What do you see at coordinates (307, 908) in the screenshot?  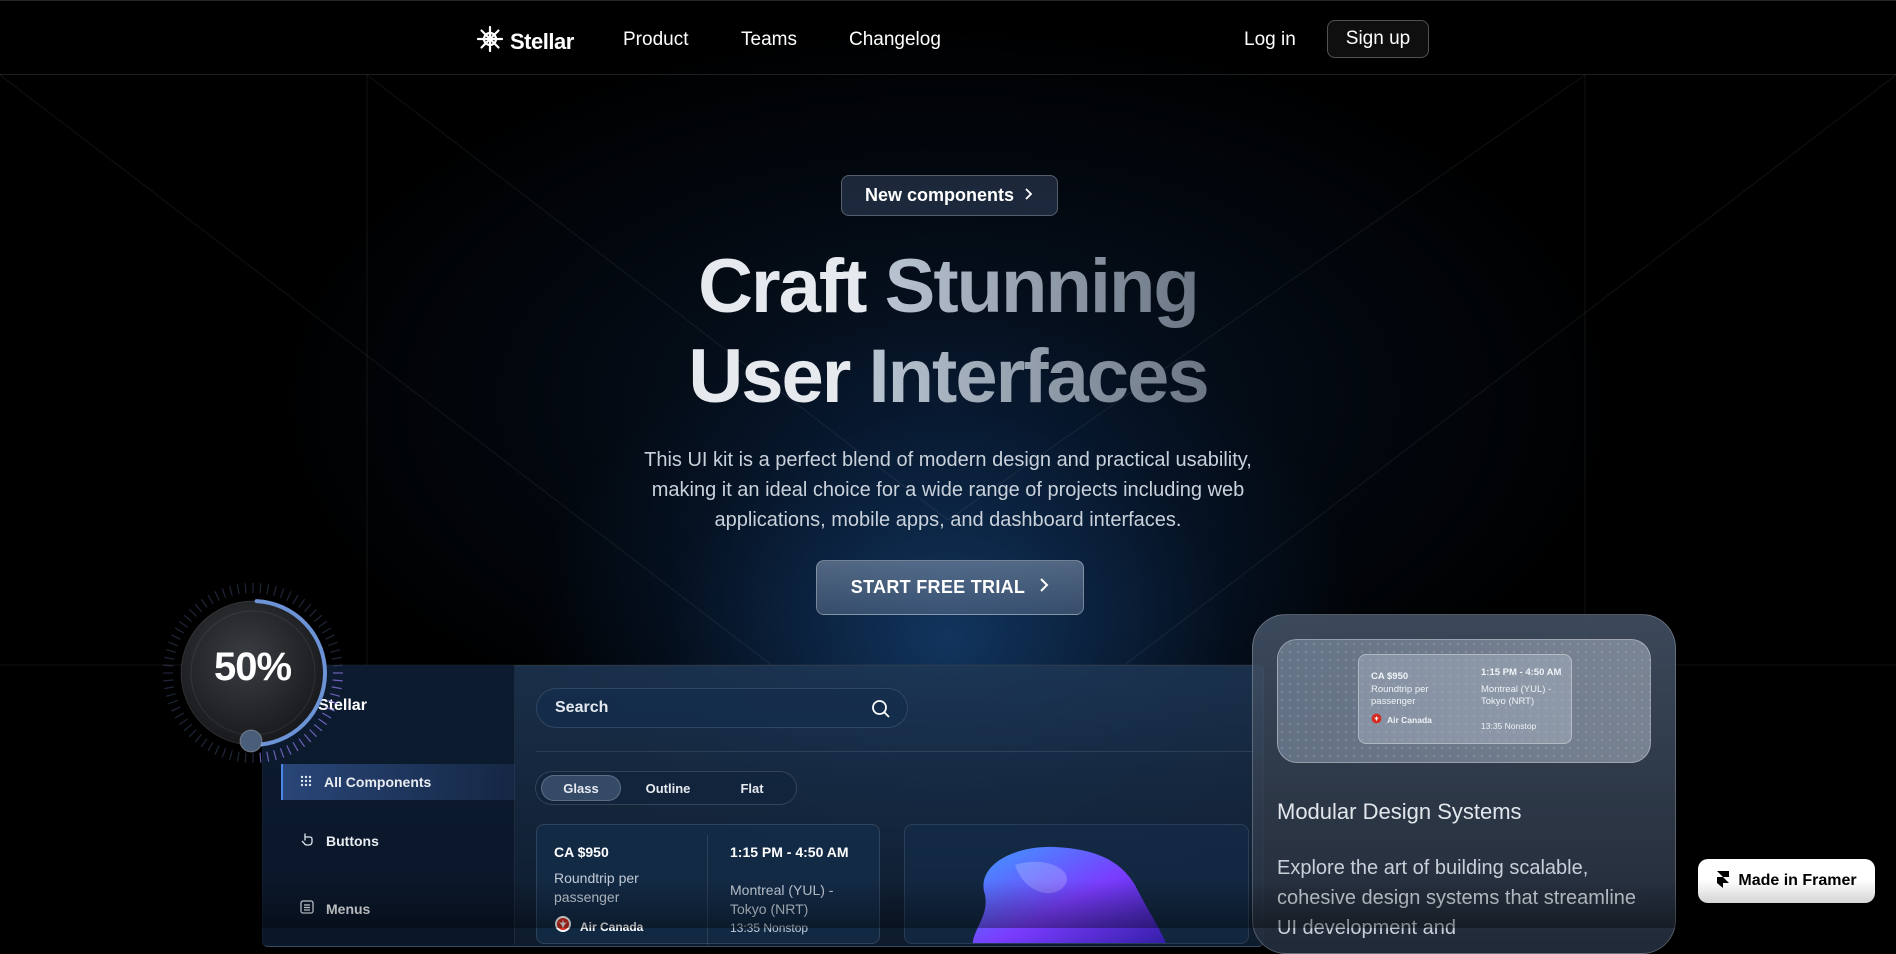 I see `list-icon` at bounding box center [307, 908].